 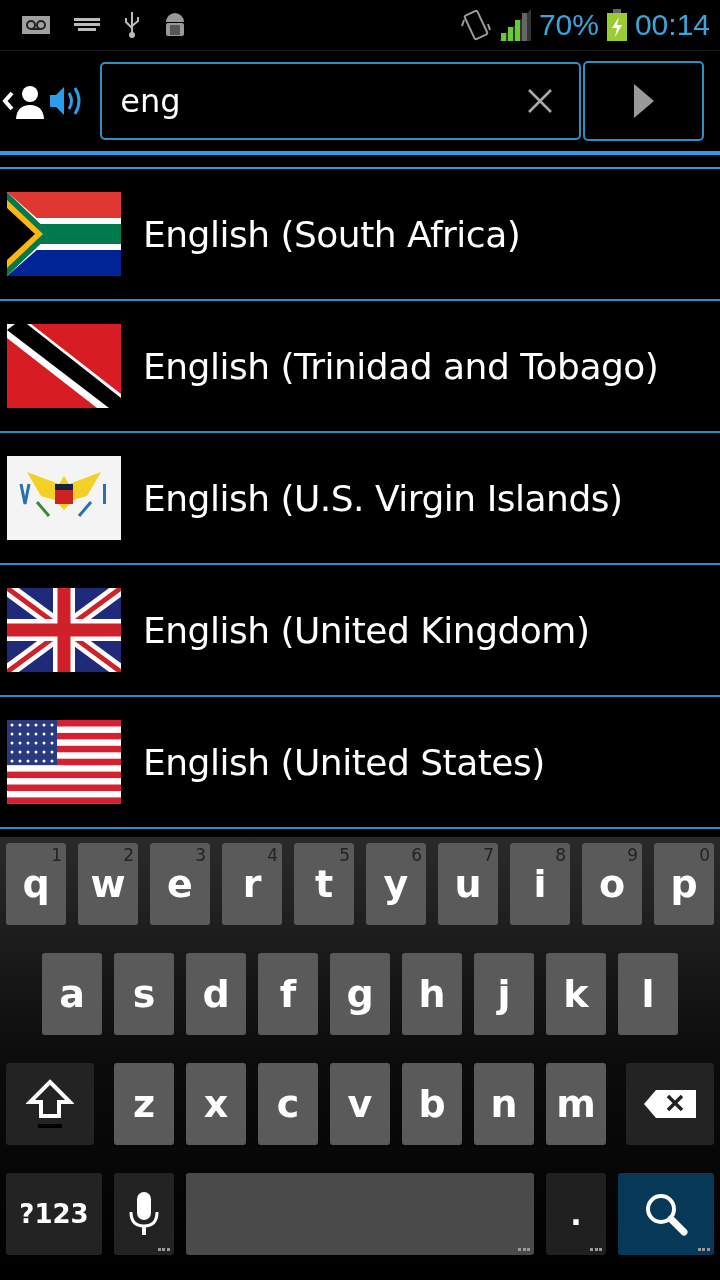 I want to click on keyboard-icon, so click(x=87, y=25).